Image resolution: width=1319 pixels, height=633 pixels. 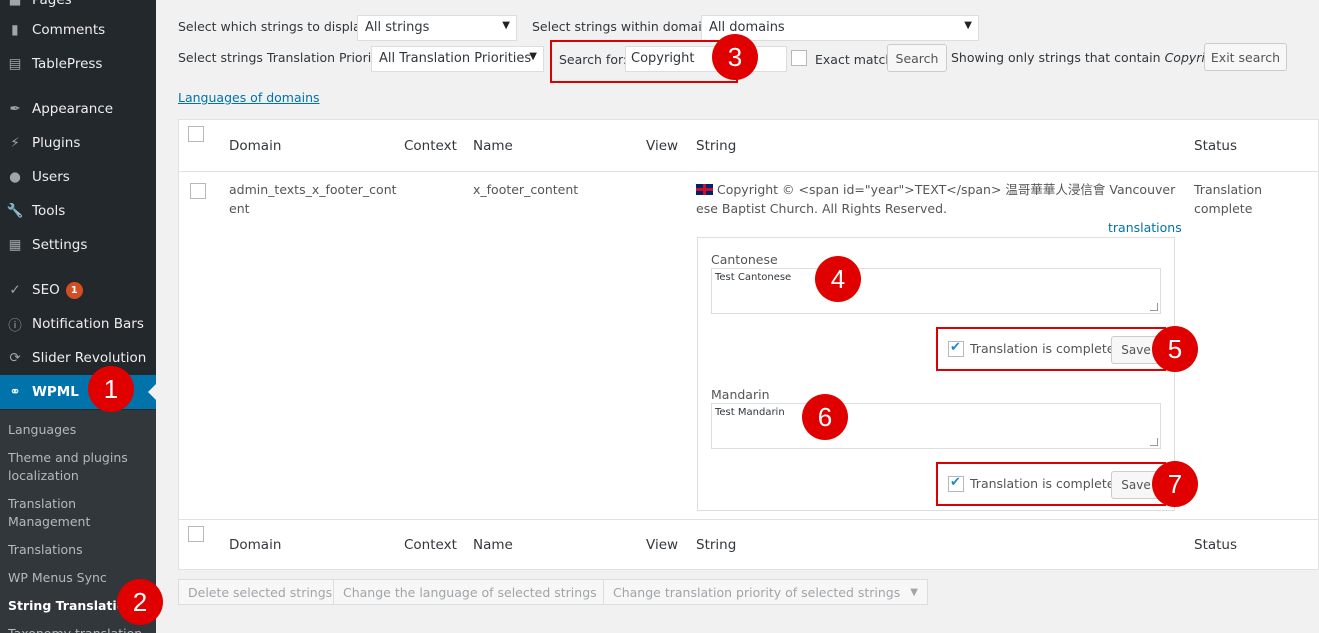 What do you see at coordinates (1175, 484) in the screenshot?
I see `callout-7: 7` at bounding box center [1175, 484].